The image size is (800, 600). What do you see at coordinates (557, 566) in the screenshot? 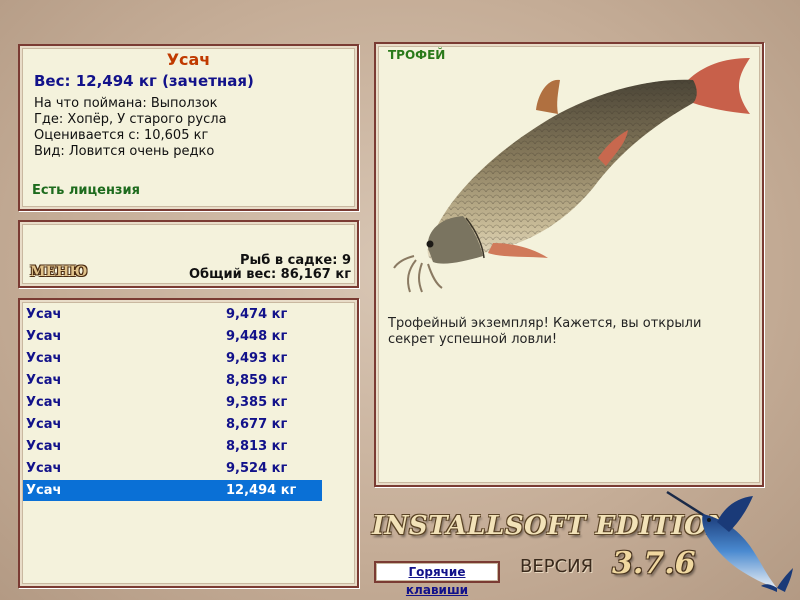
I see `version-label: ВЕРСИЯ` at bounding box center [557, 566].